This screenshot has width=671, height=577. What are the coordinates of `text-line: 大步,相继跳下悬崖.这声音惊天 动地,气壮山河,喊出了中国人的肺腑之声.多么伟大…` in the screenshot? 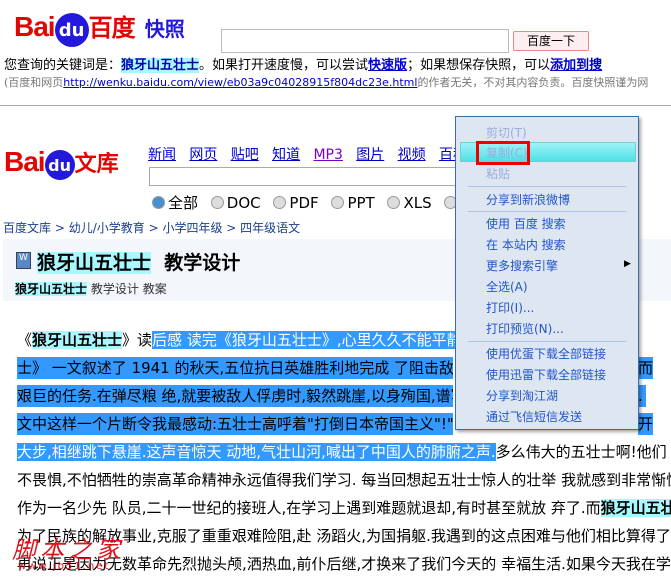 It's located at (344, 452).